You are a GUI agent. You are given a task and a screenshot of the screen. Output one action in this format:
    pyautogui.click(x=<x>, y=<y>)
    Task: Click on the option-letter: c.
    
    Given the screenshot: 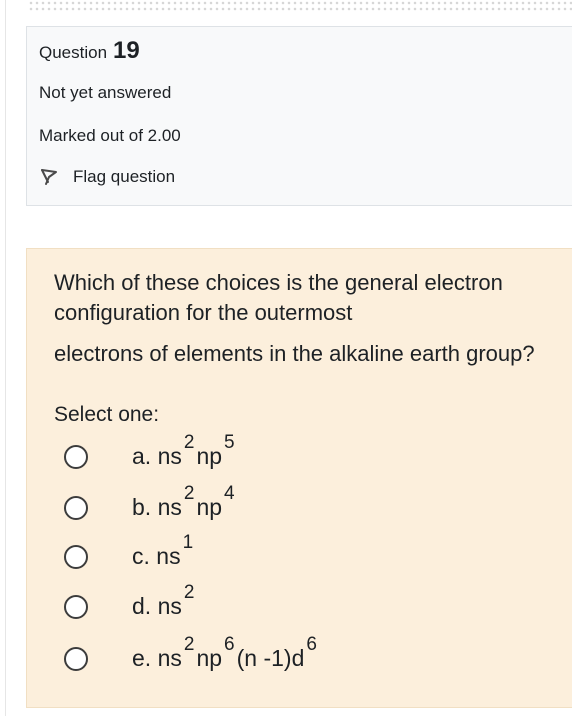 What is the action you would take?
    pyautogui.click(x=144, y=556)
    